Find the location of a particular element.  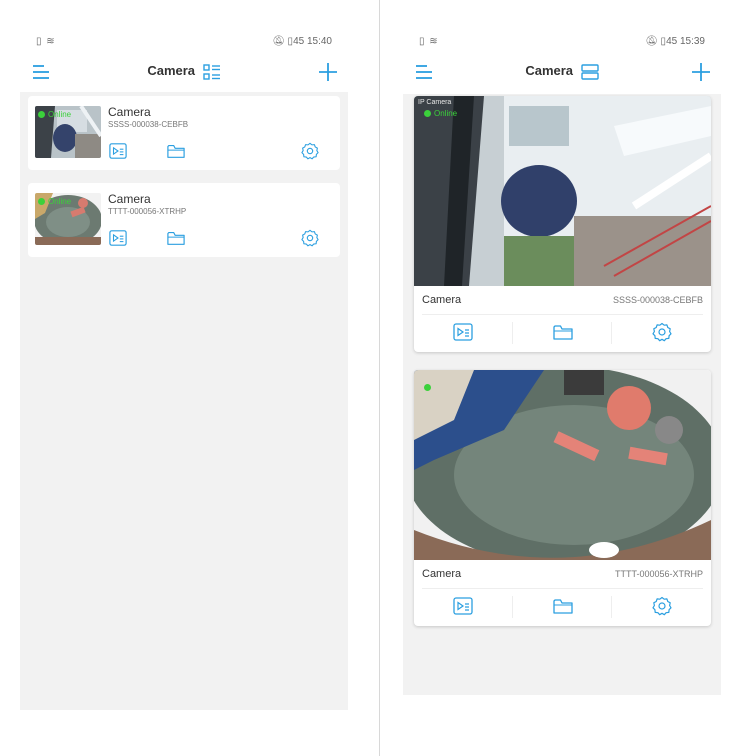

device-card: Online Camera SSSS-000038-CEBFB is located at coordinates (184, 133).